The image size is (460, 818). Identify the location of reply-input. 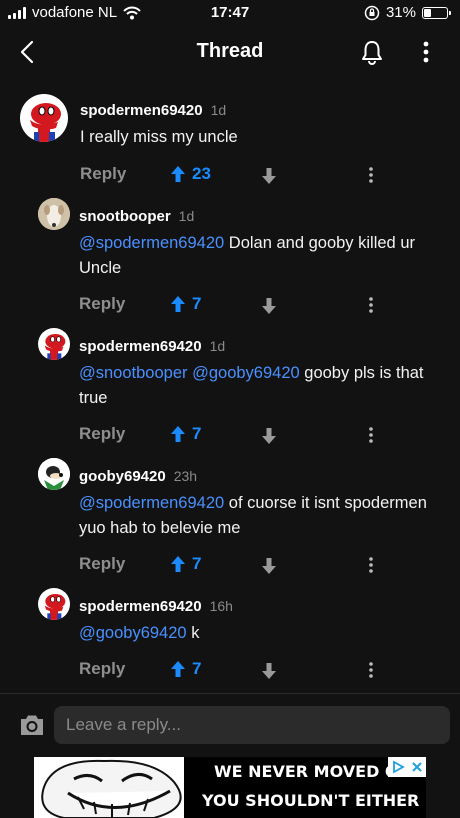
(252, 725).